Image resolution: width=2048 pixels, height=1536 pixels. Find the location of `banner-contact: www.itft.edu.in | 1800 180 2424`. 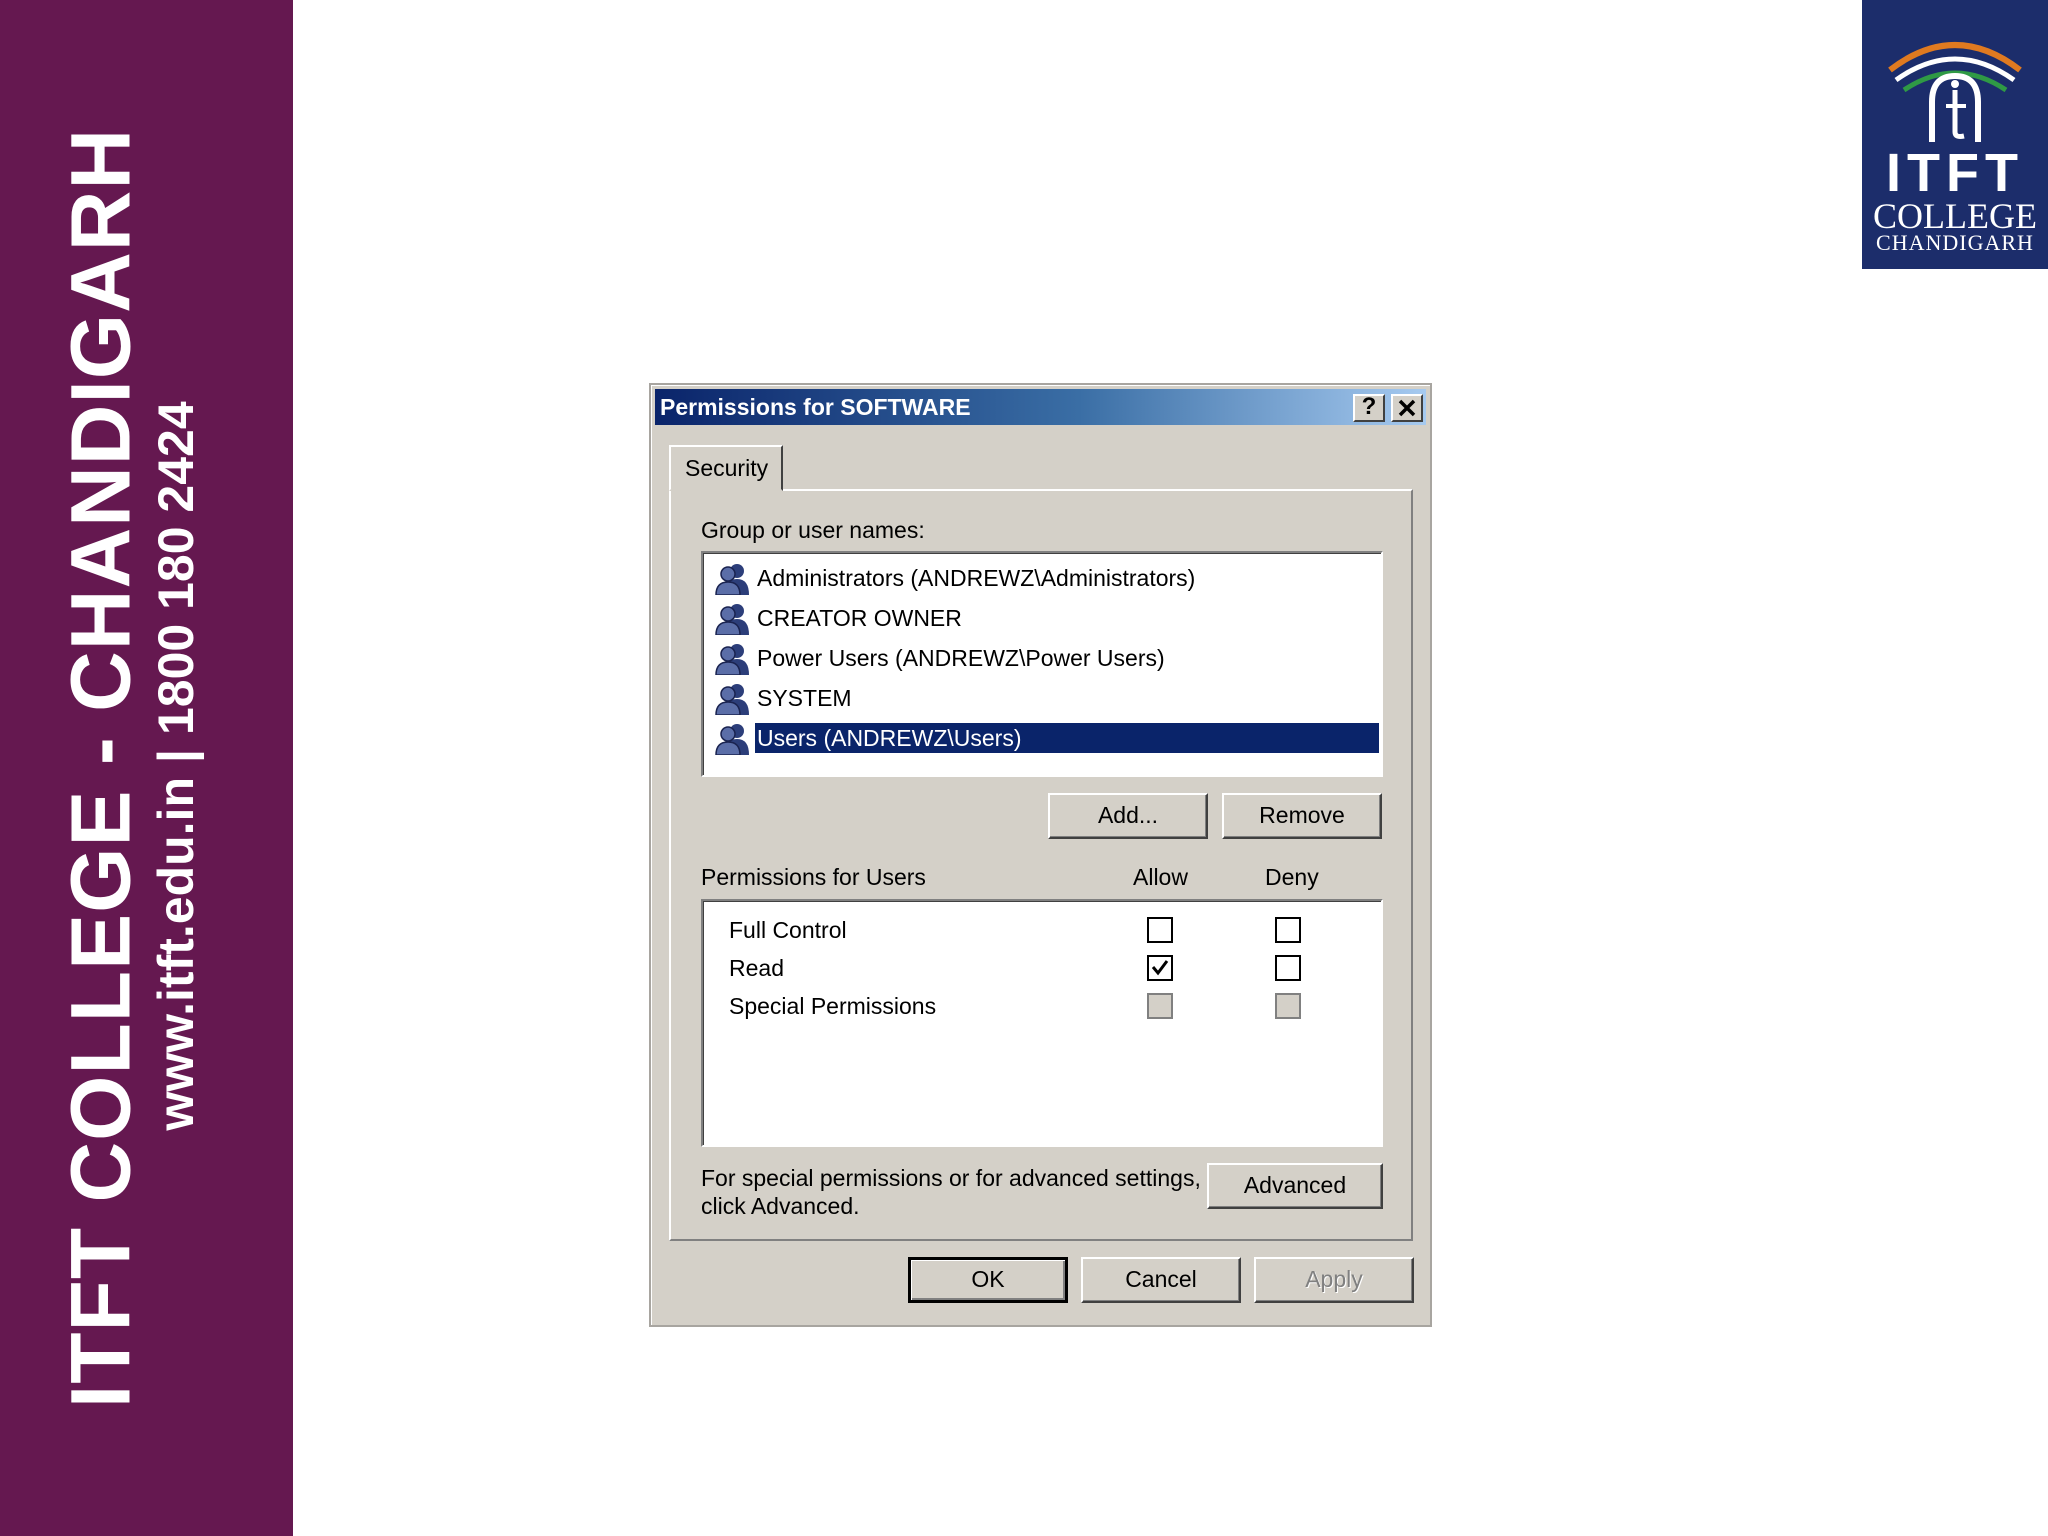

banner-contact: www.itft.edu.in | 1800 180 2424 is located at coordinates (176, 765).